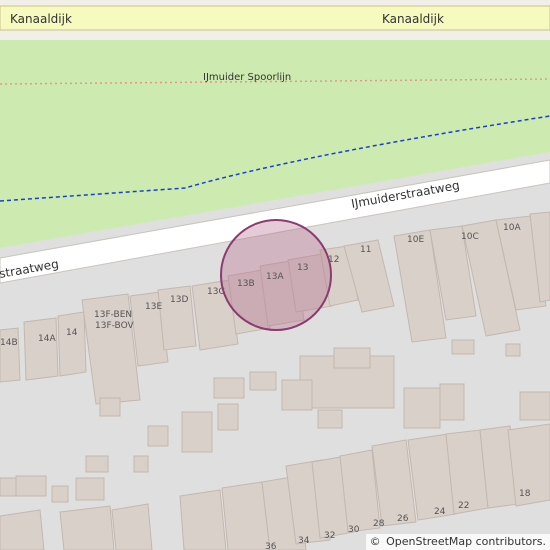  Describe the element at coordinates (9, 343) in the screenshot. I see `house-number: 14B` at that location.